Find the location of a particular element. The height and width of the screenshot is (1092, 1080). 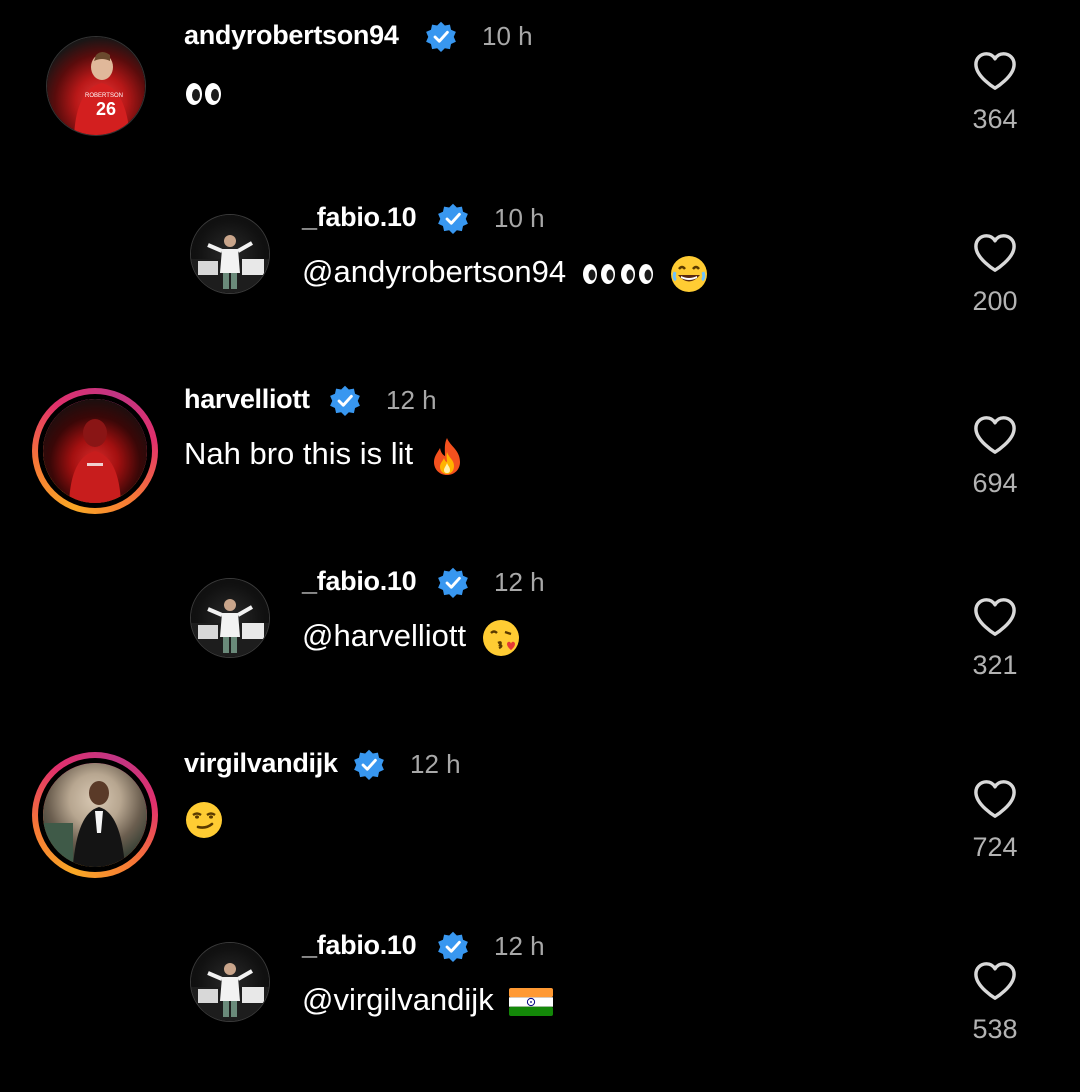

smirk-emoji-icon is located at coordinates (204, 820).